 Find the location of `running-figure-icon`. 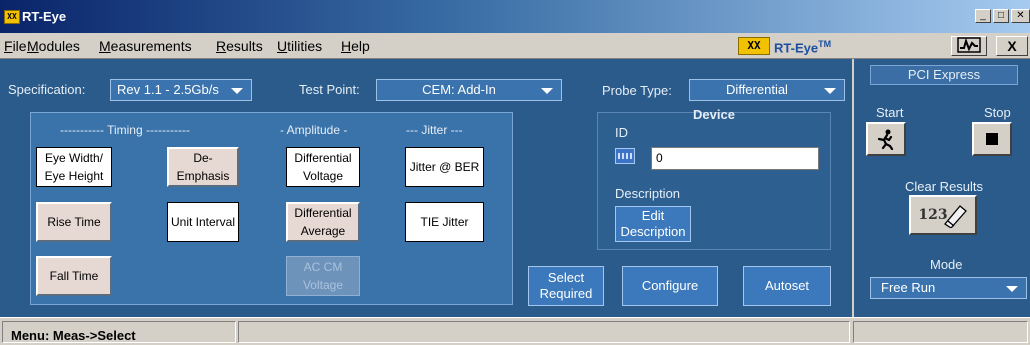

running-figure-icon is located at coordinates (885, 139).